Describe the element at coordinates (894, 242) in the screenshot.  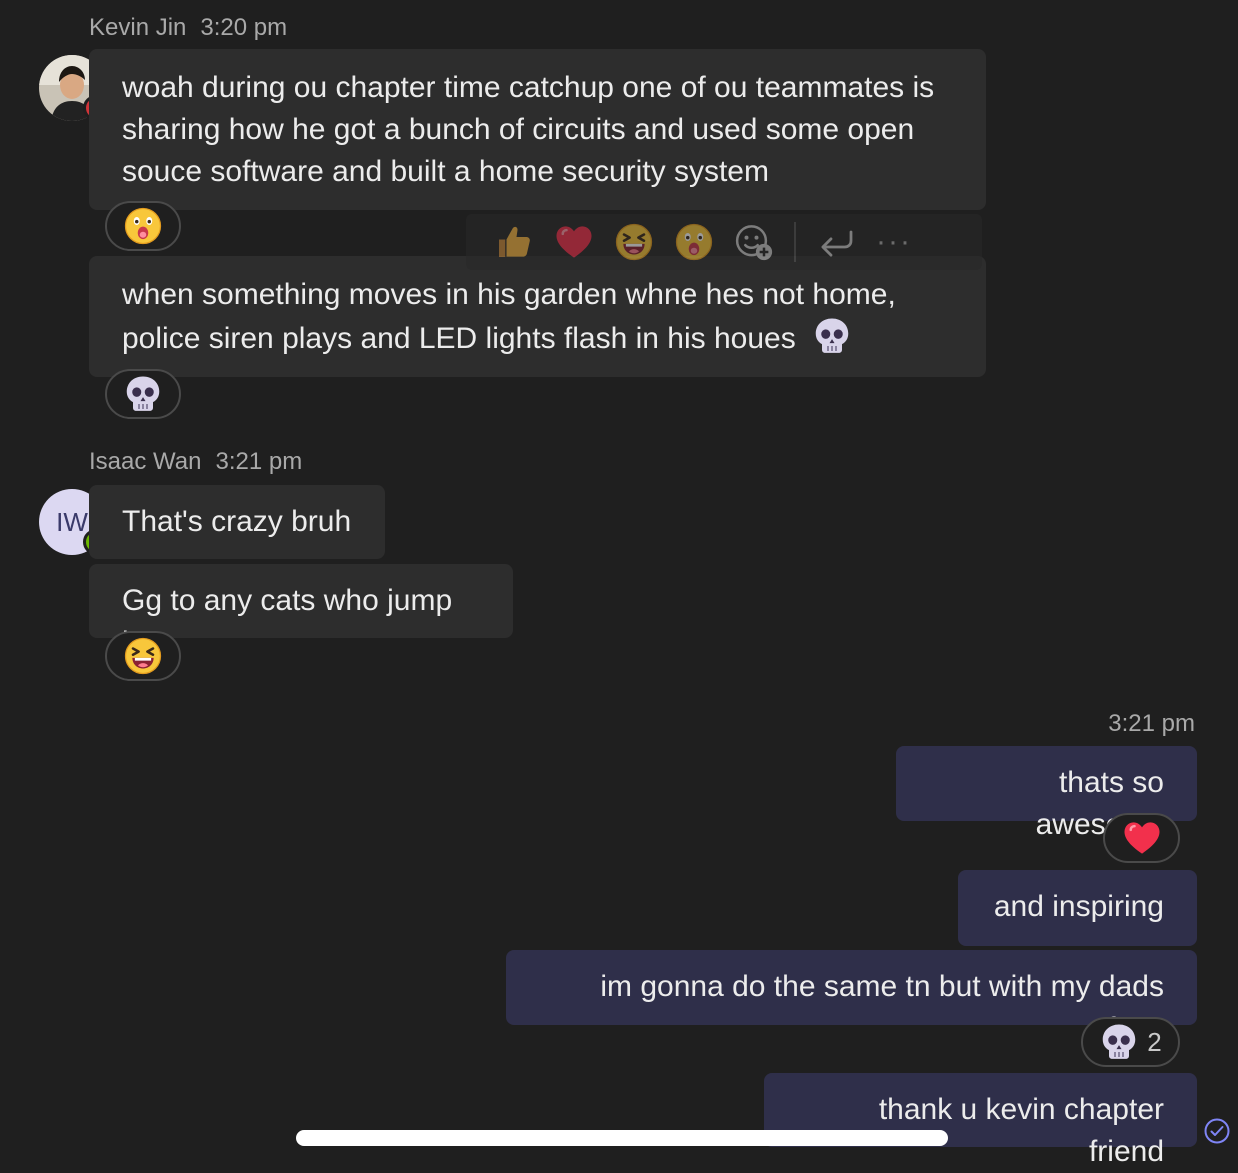
I see `more-options-icon: ···` at that location.